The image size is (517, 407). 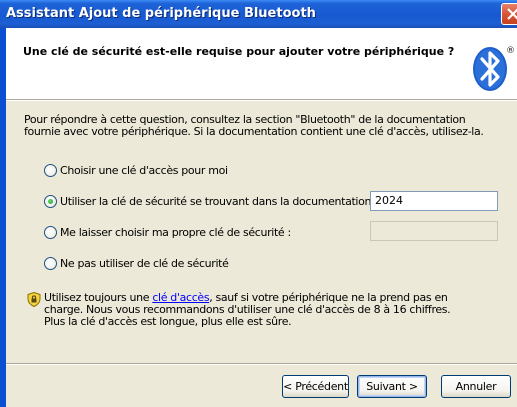 I want to click on option-no-key-label: Ne pas utiliser de clé de sécurité, so click(x=144, y=263).